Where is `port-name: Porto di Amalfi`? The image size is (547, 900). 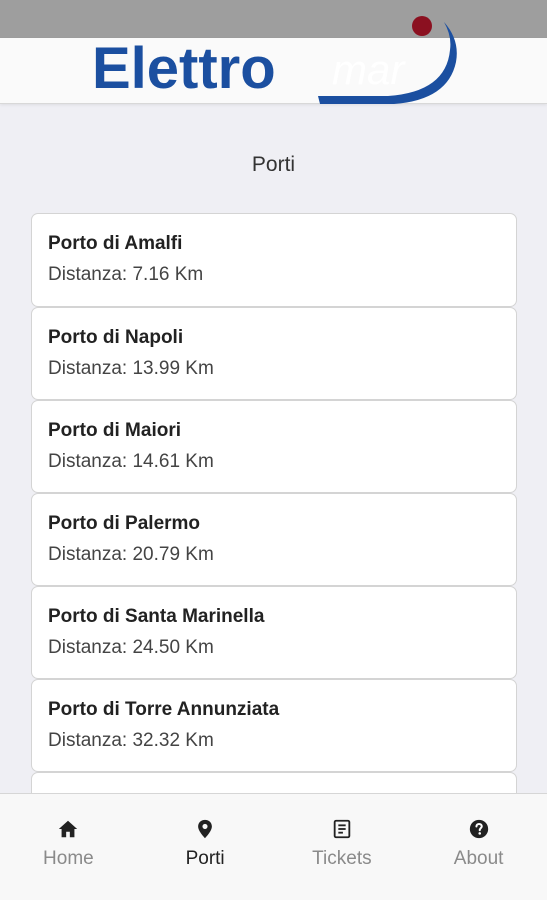 port-name: Porto di Amalfi is located at coordinates (115, 243).